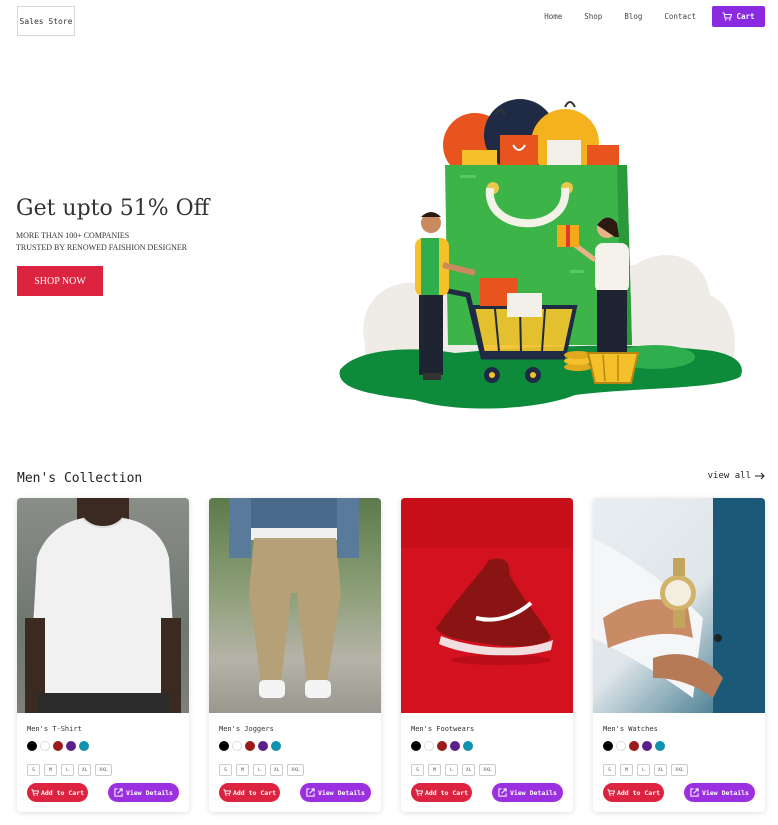 The width and height of the screenshot is (778, 825). I want to click on shop-now-button: SHOP NOW, so click(60, 281).